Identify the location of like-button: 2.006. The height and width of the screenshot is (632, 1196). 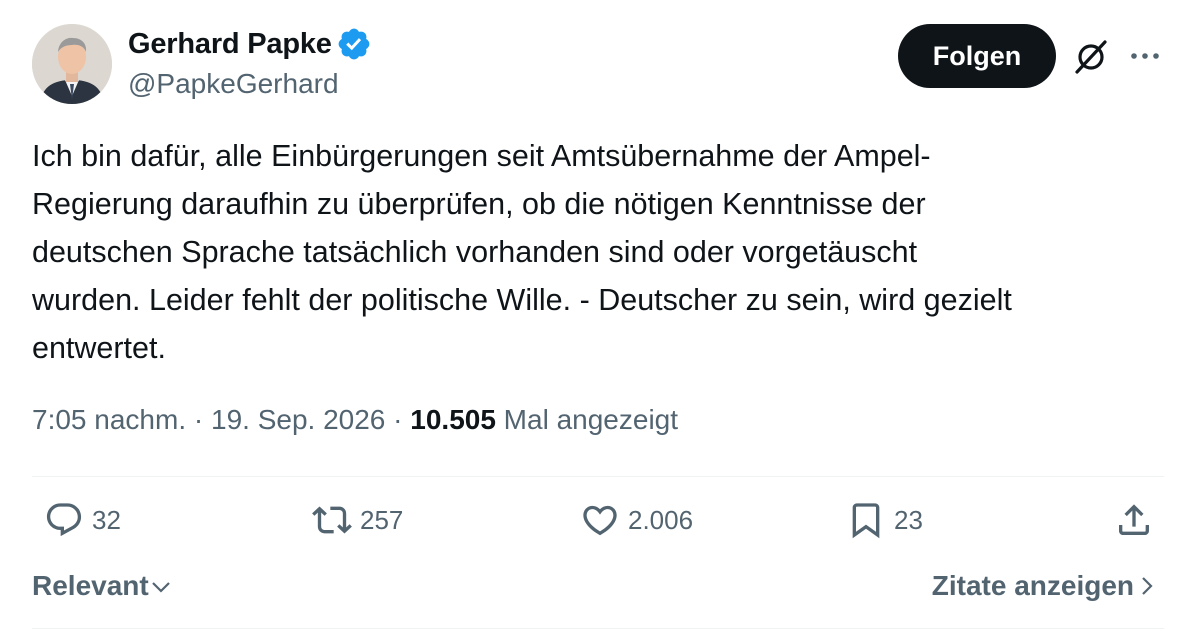
(636, 520).